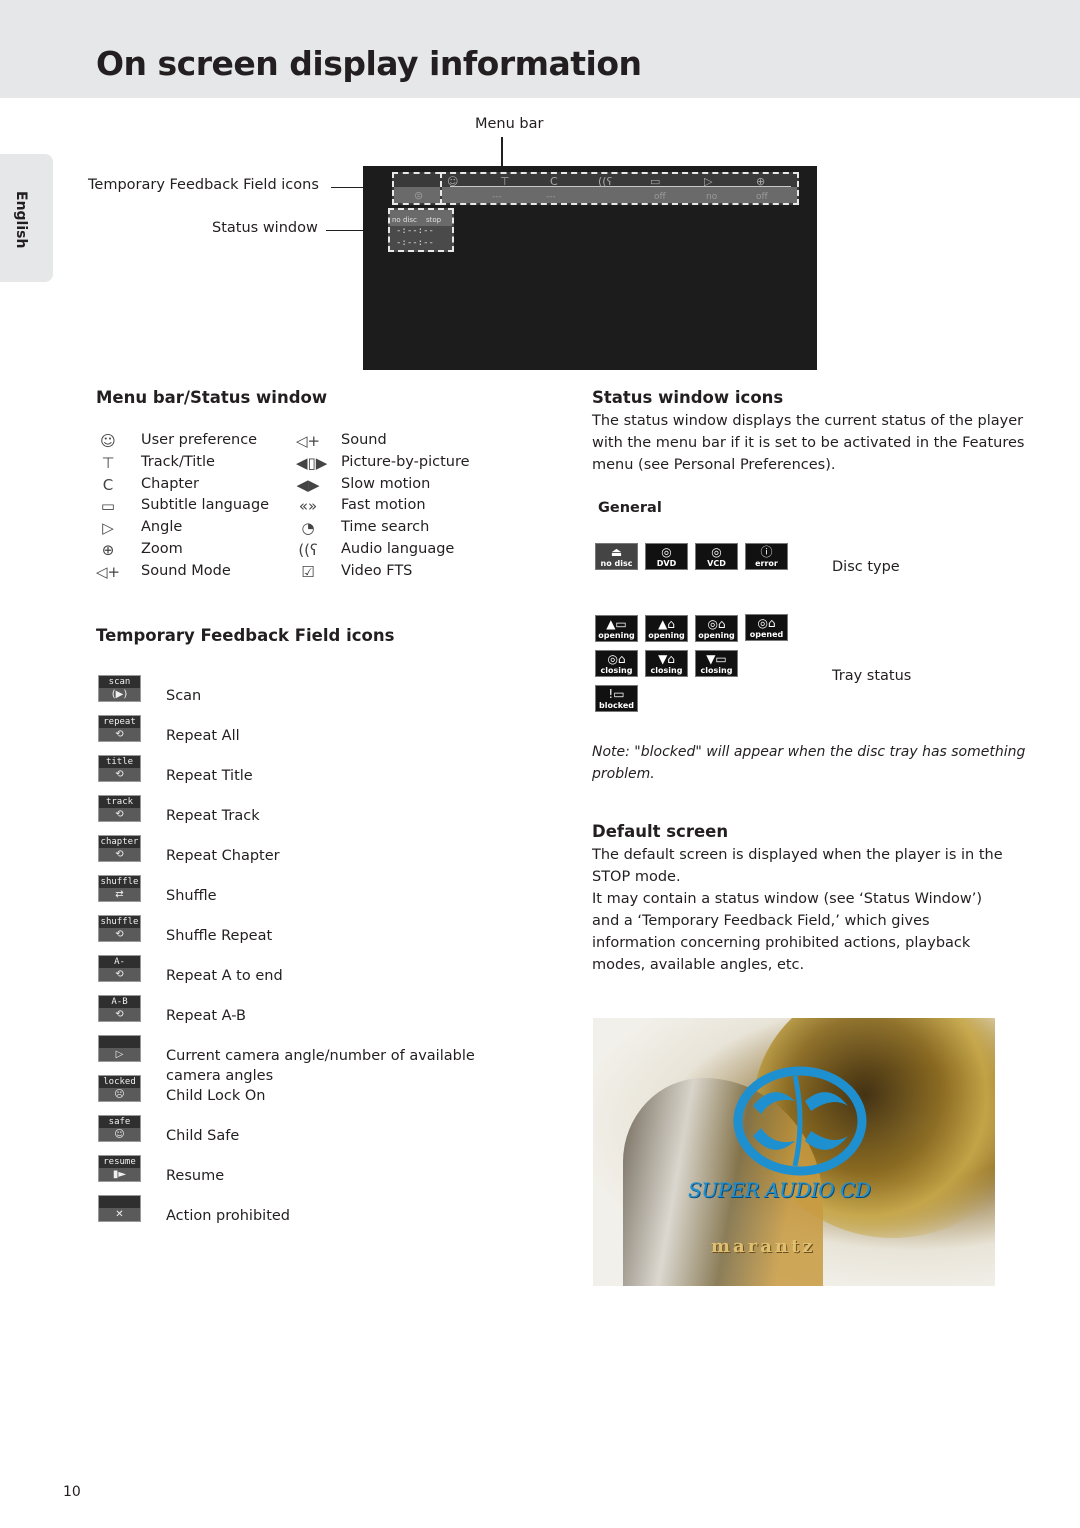 The width and height of the screenshot is (1080, 1528). I want to click on tf-badge-tag: chapter, so click(119, 842).